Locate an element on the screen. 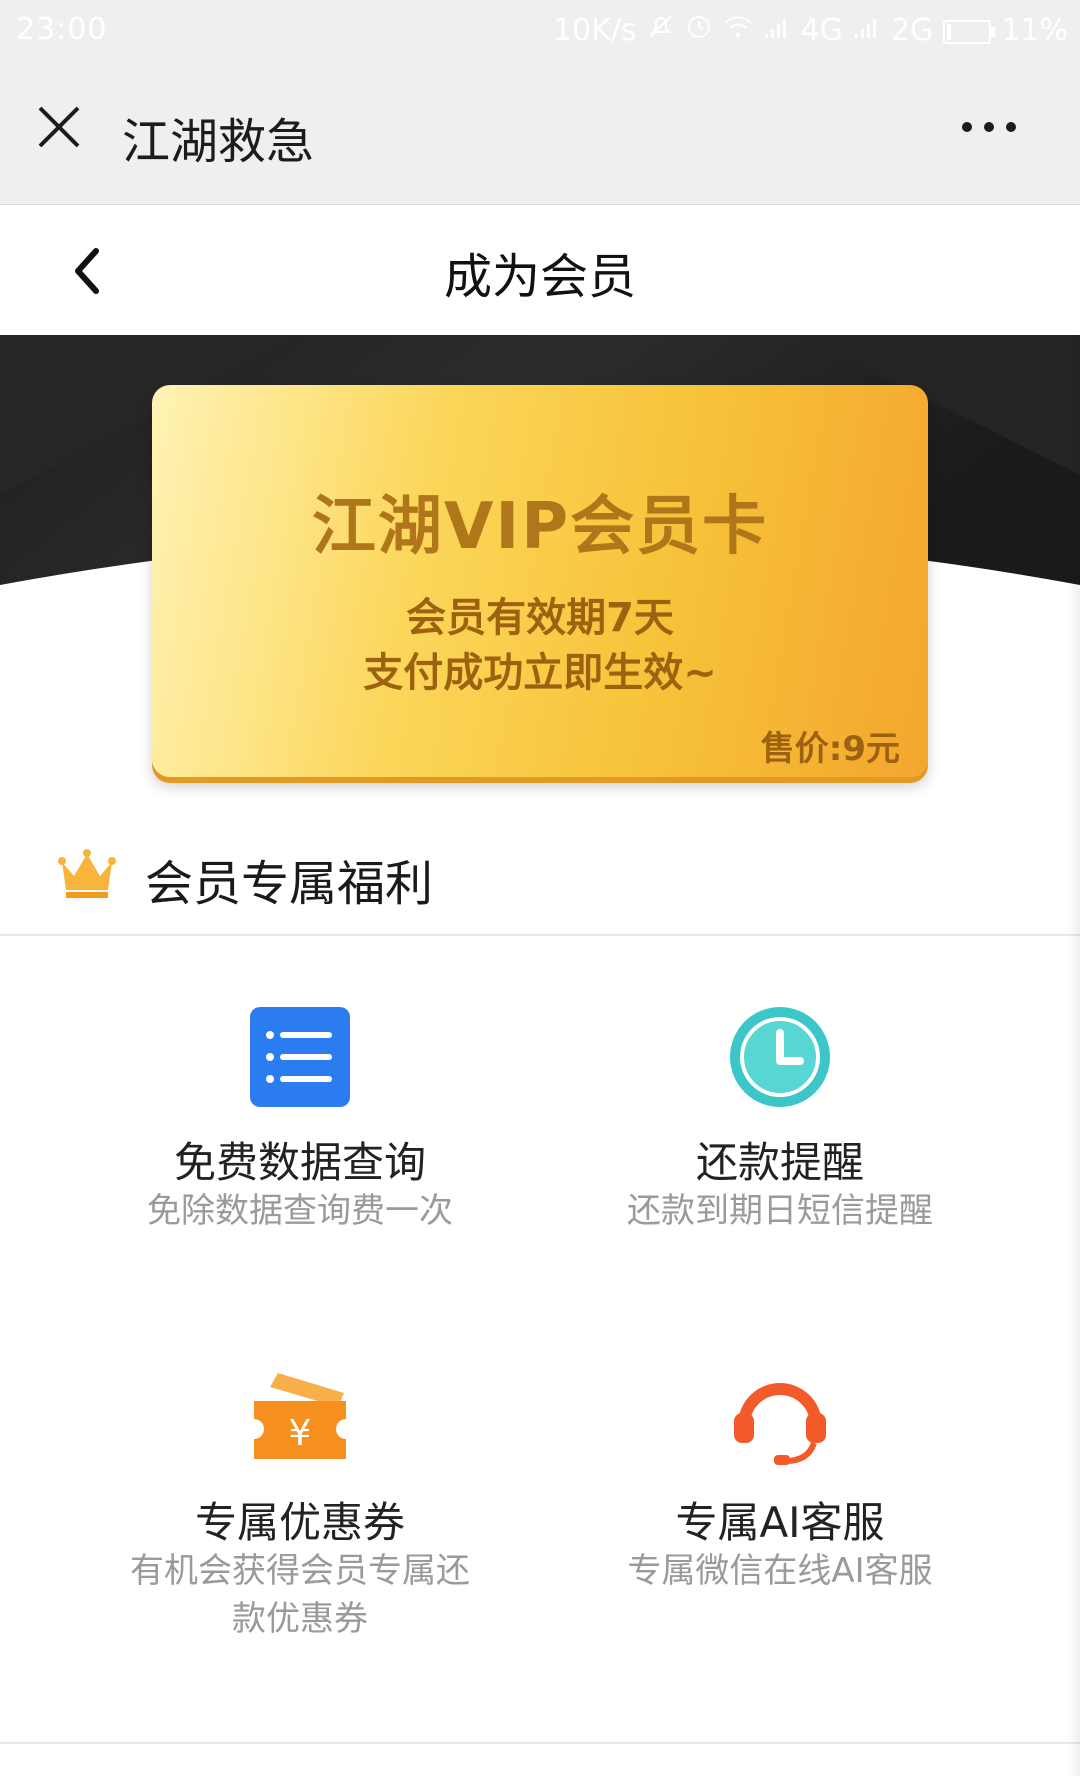 The image size is (1080, 1776). benefit-ai-service: 专属AI客服 专属微信在线AI客服 is located at coordinates (780, 1515).